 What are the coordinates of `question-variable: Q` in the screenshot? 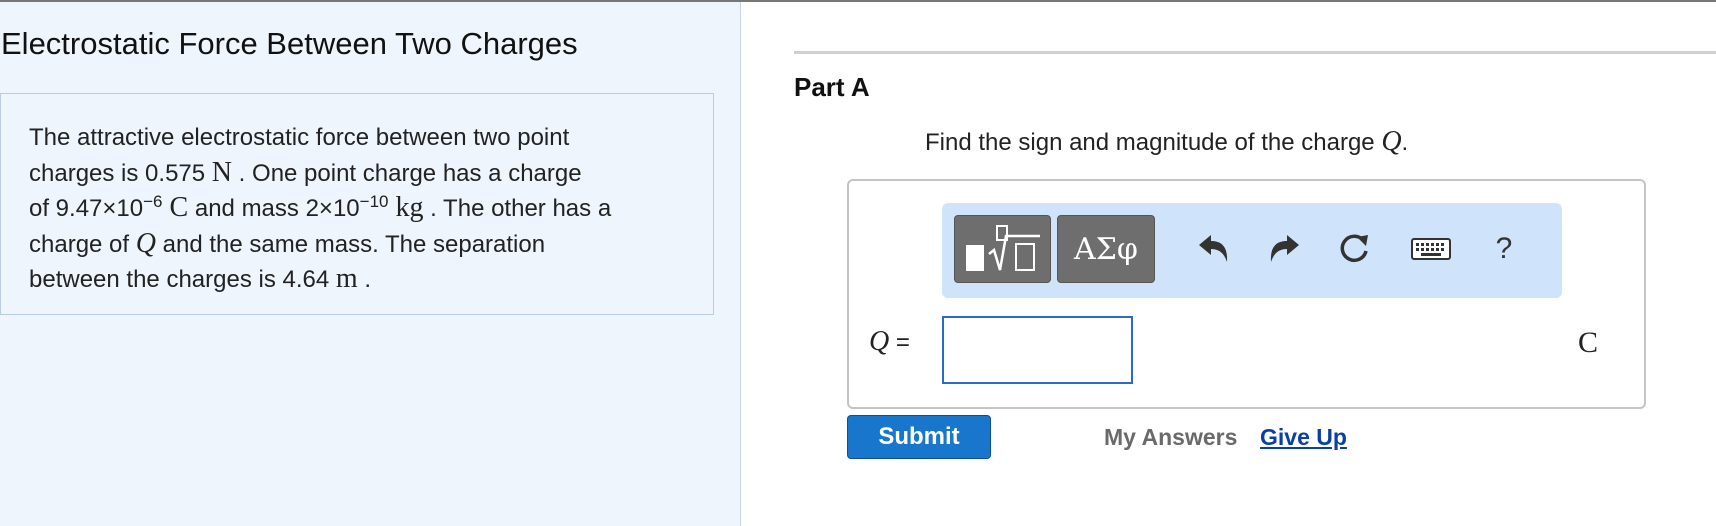 It's located at (1391, 141).